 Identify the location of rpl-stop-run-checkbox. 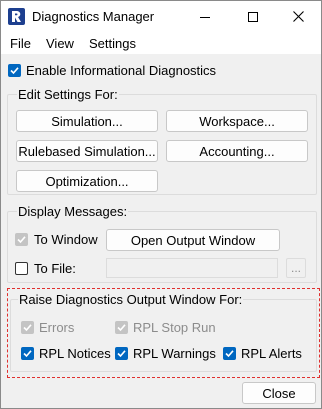
(121, 327).